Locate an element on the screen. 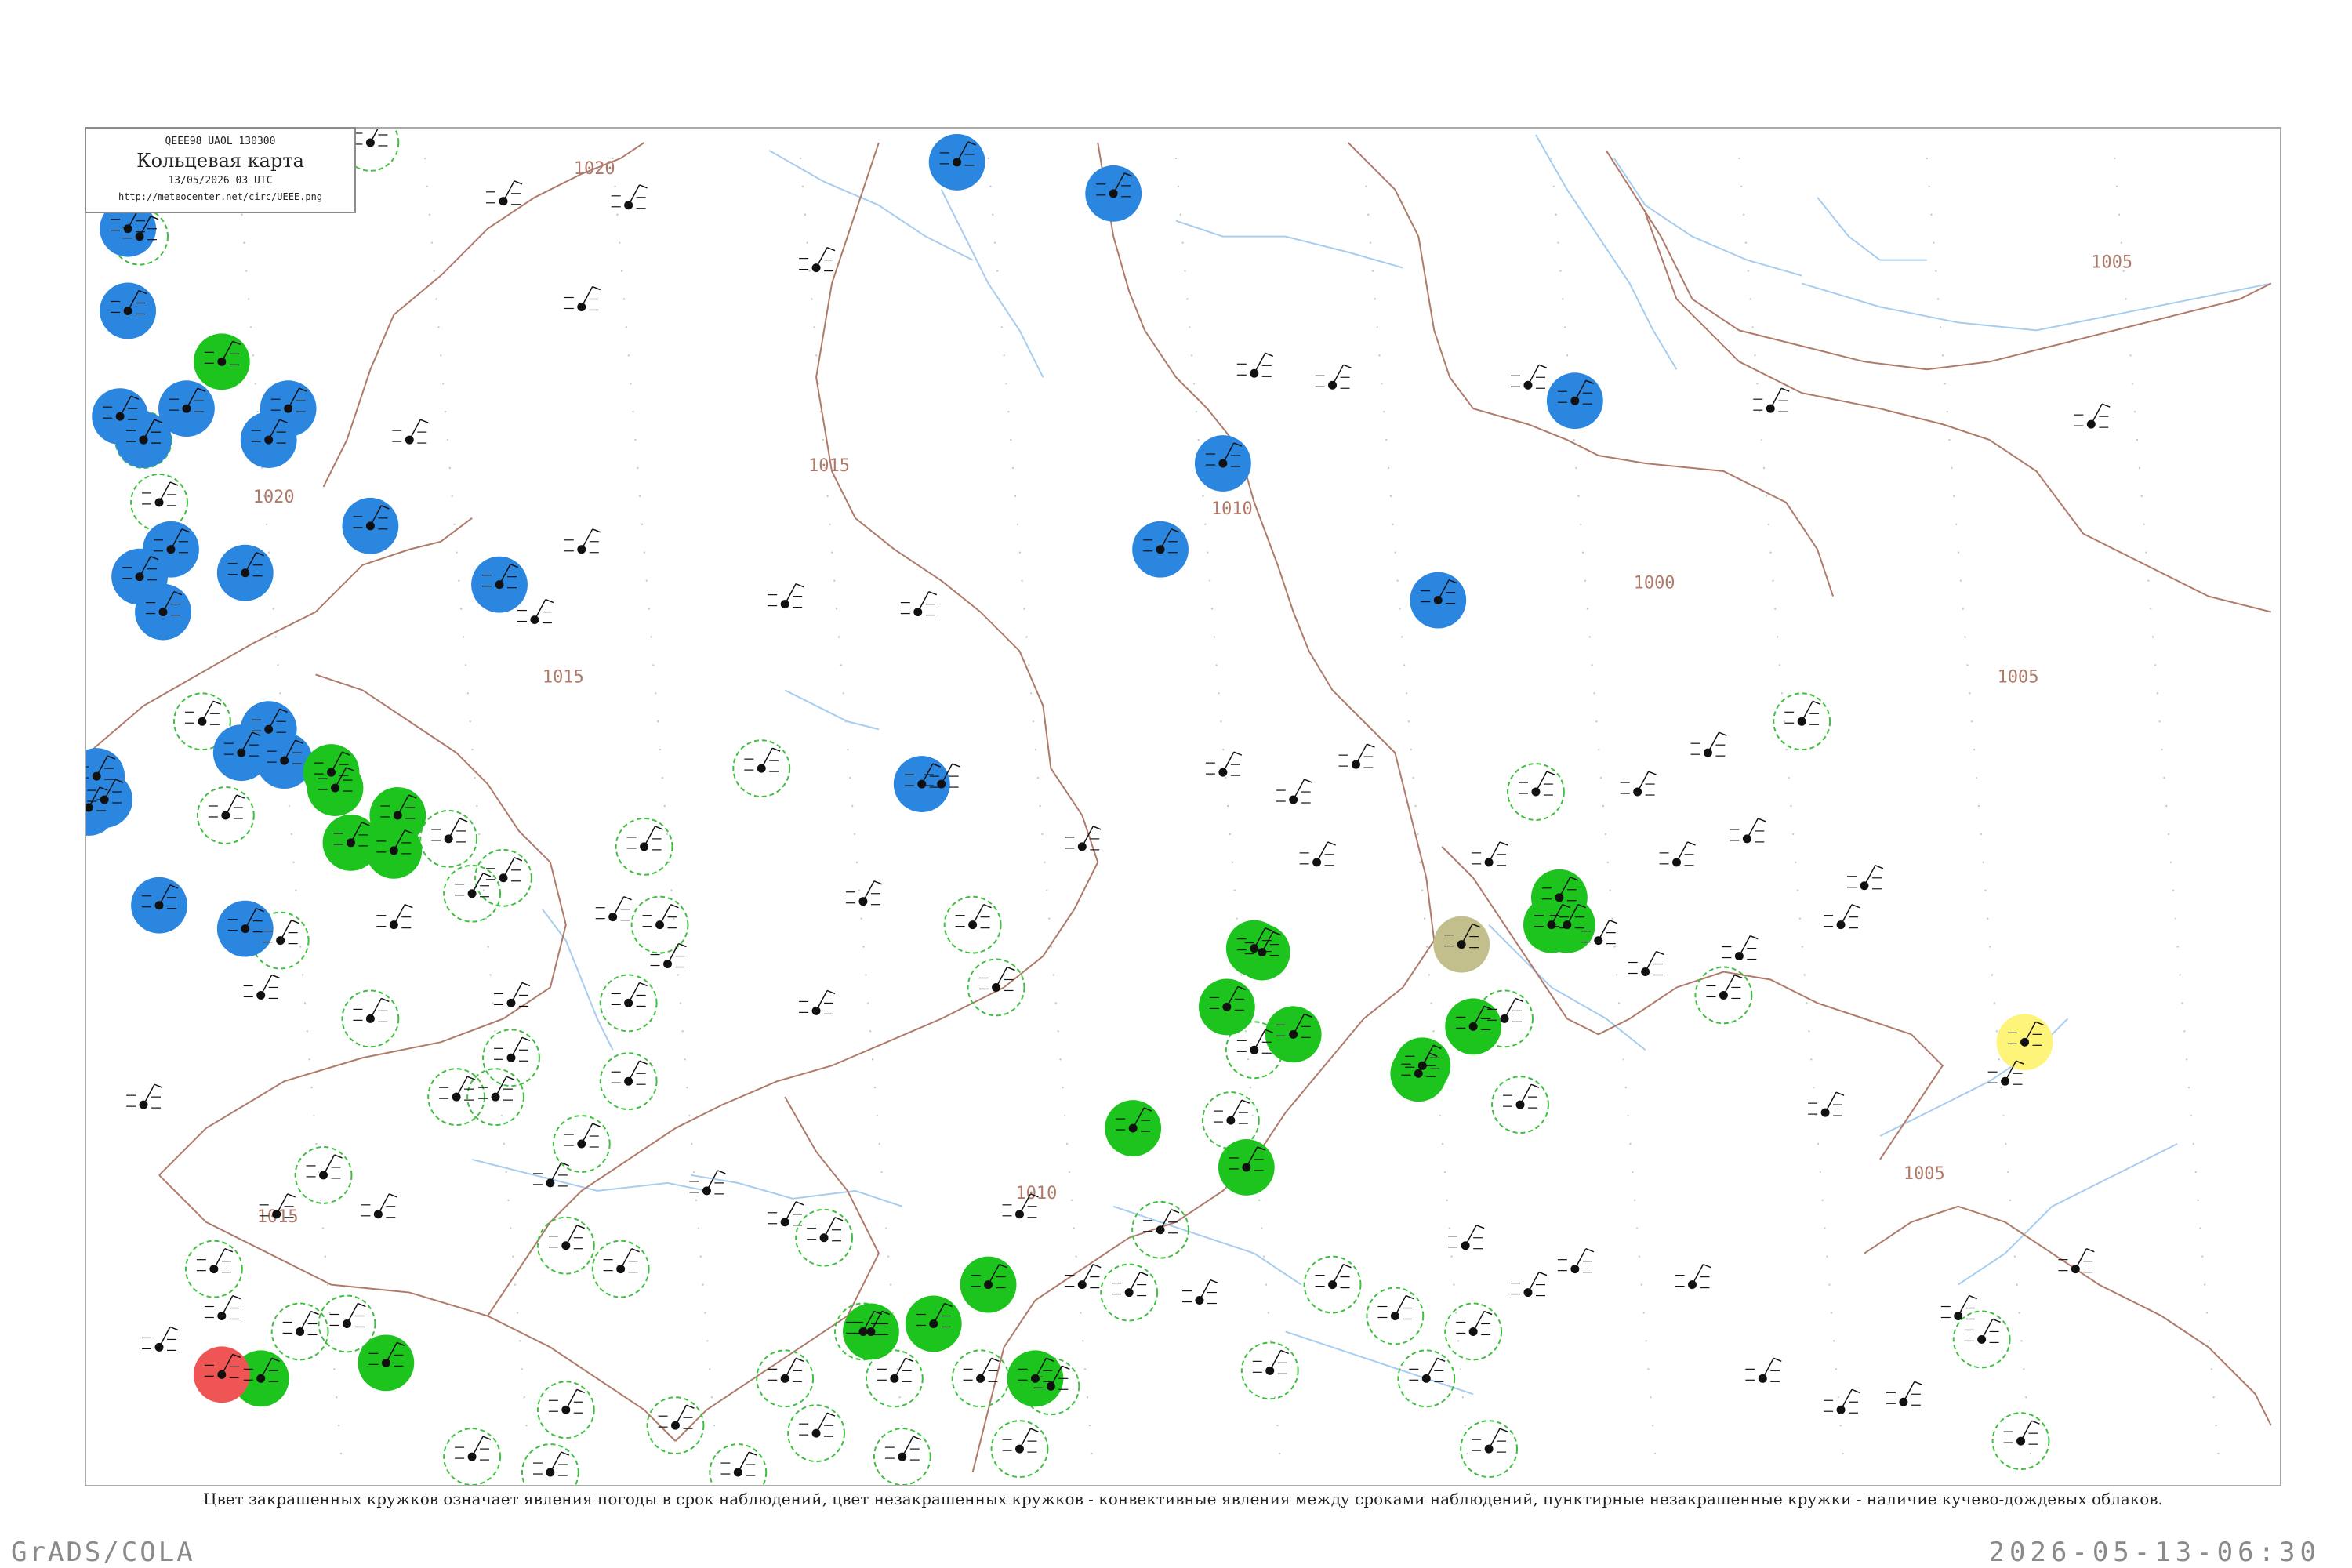 This screenshot has height=1568, width=2352. isobar-label: 1000 is located at coordinates (1654, 583).